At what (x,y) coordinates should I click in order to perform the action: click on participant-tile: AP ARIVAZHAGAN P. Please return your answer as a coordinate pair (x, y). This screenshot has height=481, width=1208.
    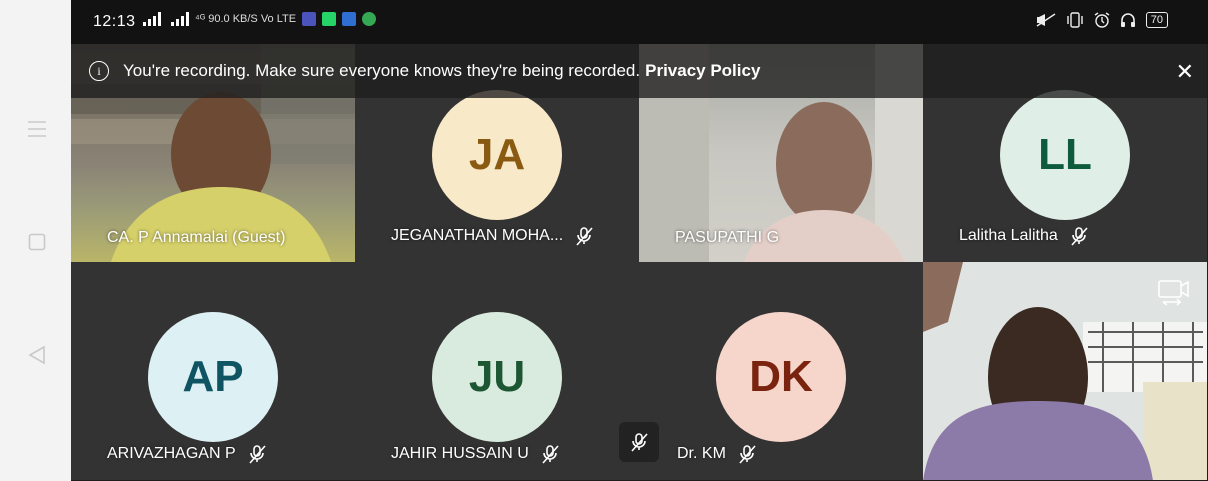
    Looking at the image, I should click on (213, 371).